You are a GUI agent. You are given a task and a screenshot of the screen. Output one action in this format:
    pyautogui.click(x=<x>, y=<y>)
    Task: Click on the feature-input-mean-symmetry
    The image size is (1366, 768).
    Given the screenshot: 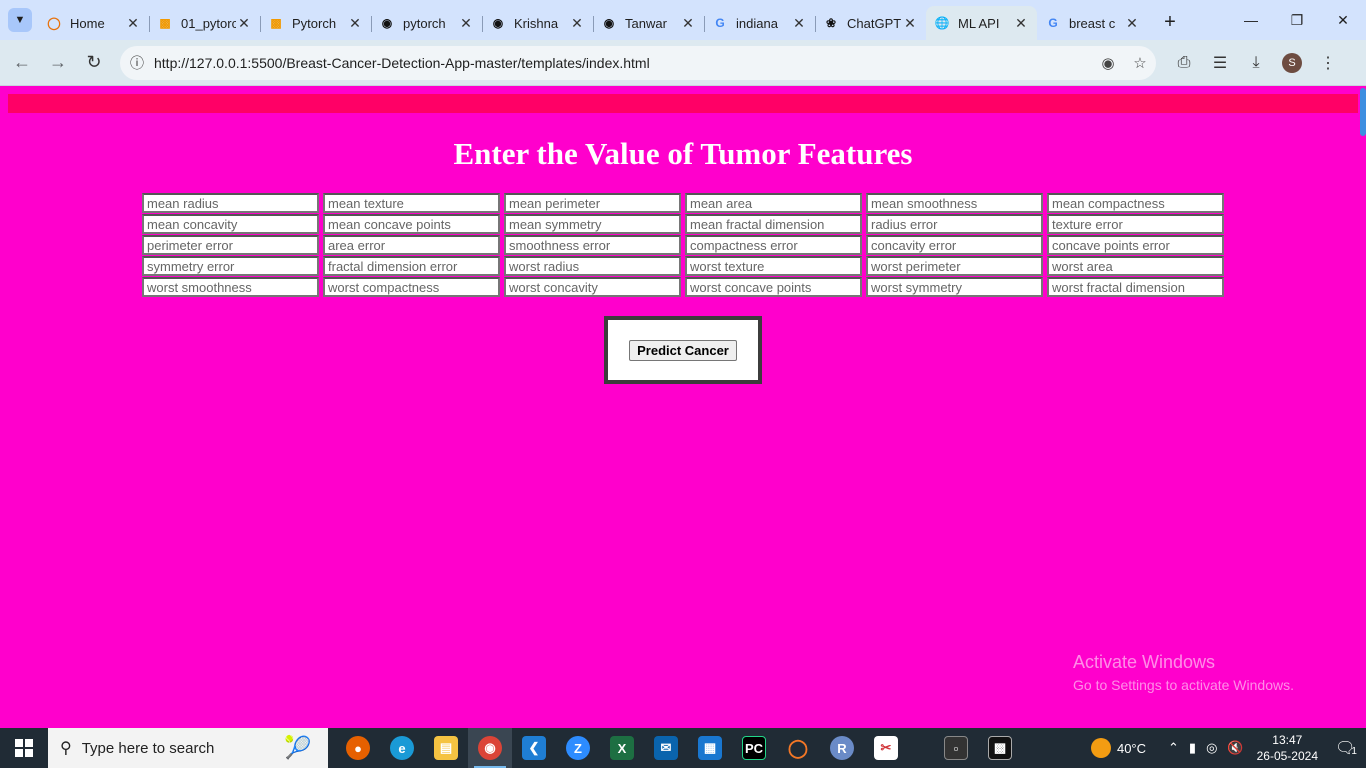 What is the action you would take?
    pyautogui.click(x=592, y=224)
    